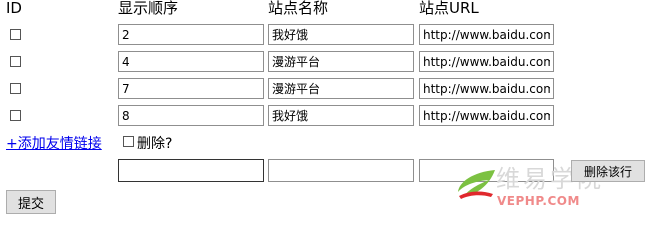 Image resolution: width=647 pixels, height=240 pixels. I want to click on header-site-url: 站点URL, so click(449, 8).